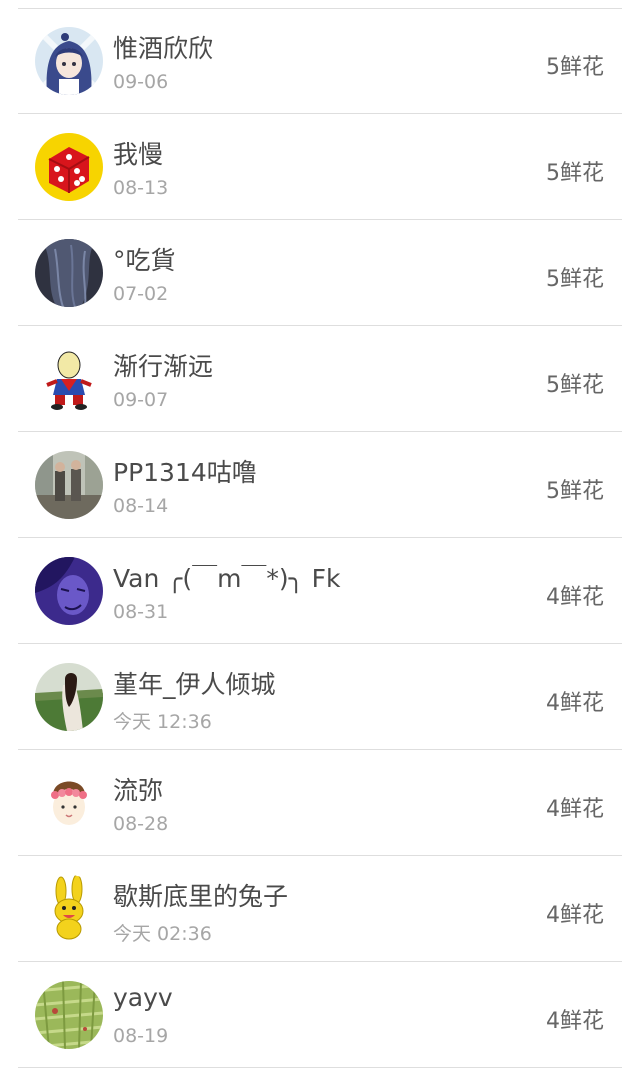 This screenshot has width=640, height=1074. What do you see at coordinates (141, 400) in the screenshot?
I see `post-date: 09-07` at bounding box center [141, 400].